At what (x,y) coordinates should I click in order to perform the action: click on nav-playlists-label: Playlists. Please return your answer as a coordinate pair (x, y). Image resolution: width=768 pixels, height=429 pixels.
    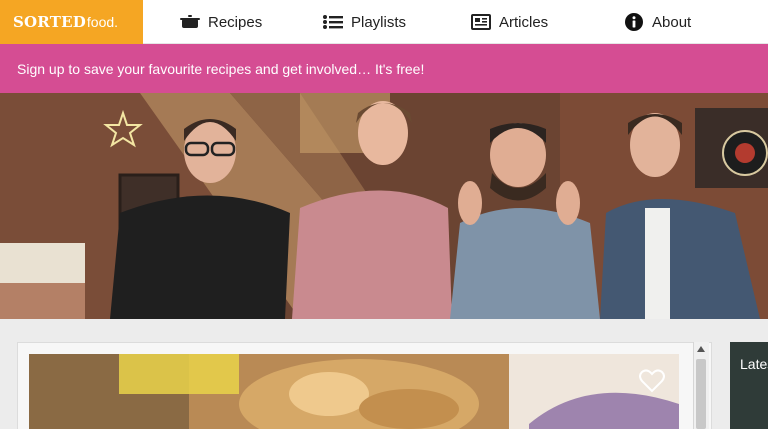
    Looking at the image, I should click on (379, 22).